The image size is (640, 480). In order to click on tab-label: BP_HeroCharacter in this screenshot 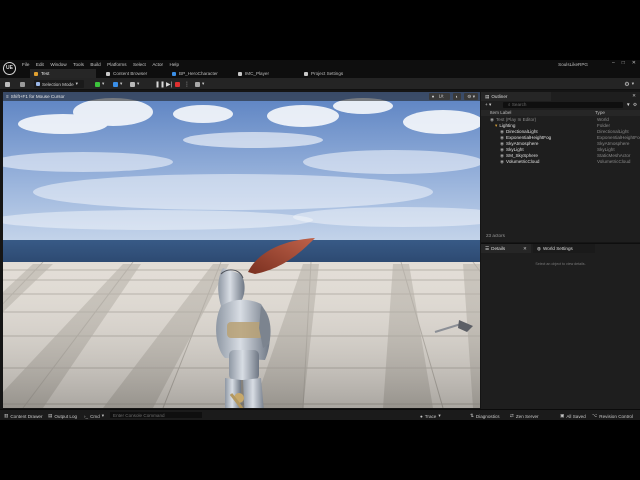, I will do `click(198, 73)`.